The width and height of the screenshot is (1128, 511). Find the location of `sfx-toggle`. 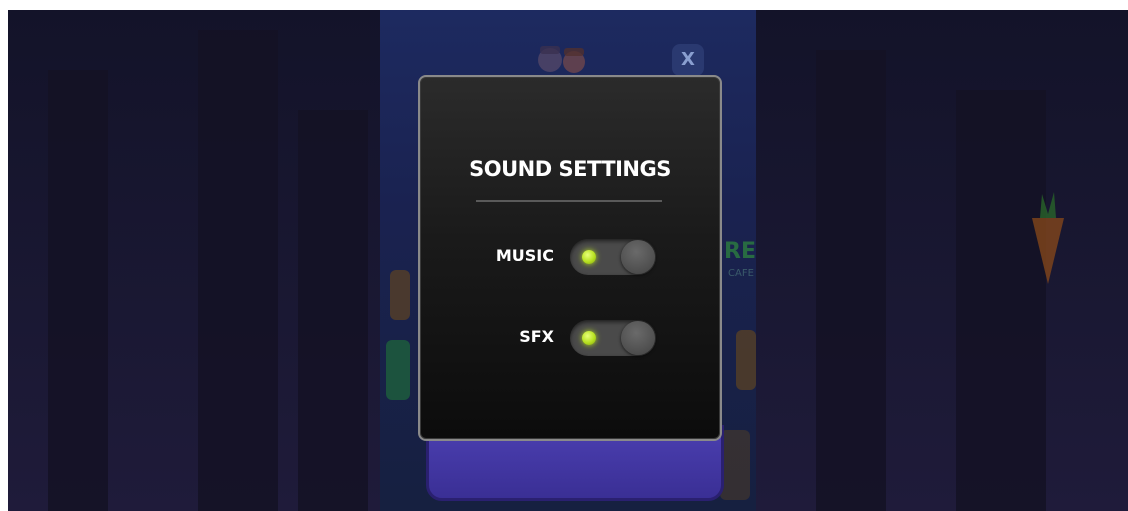

sfx-toggle is located at coordinates (613, 338).